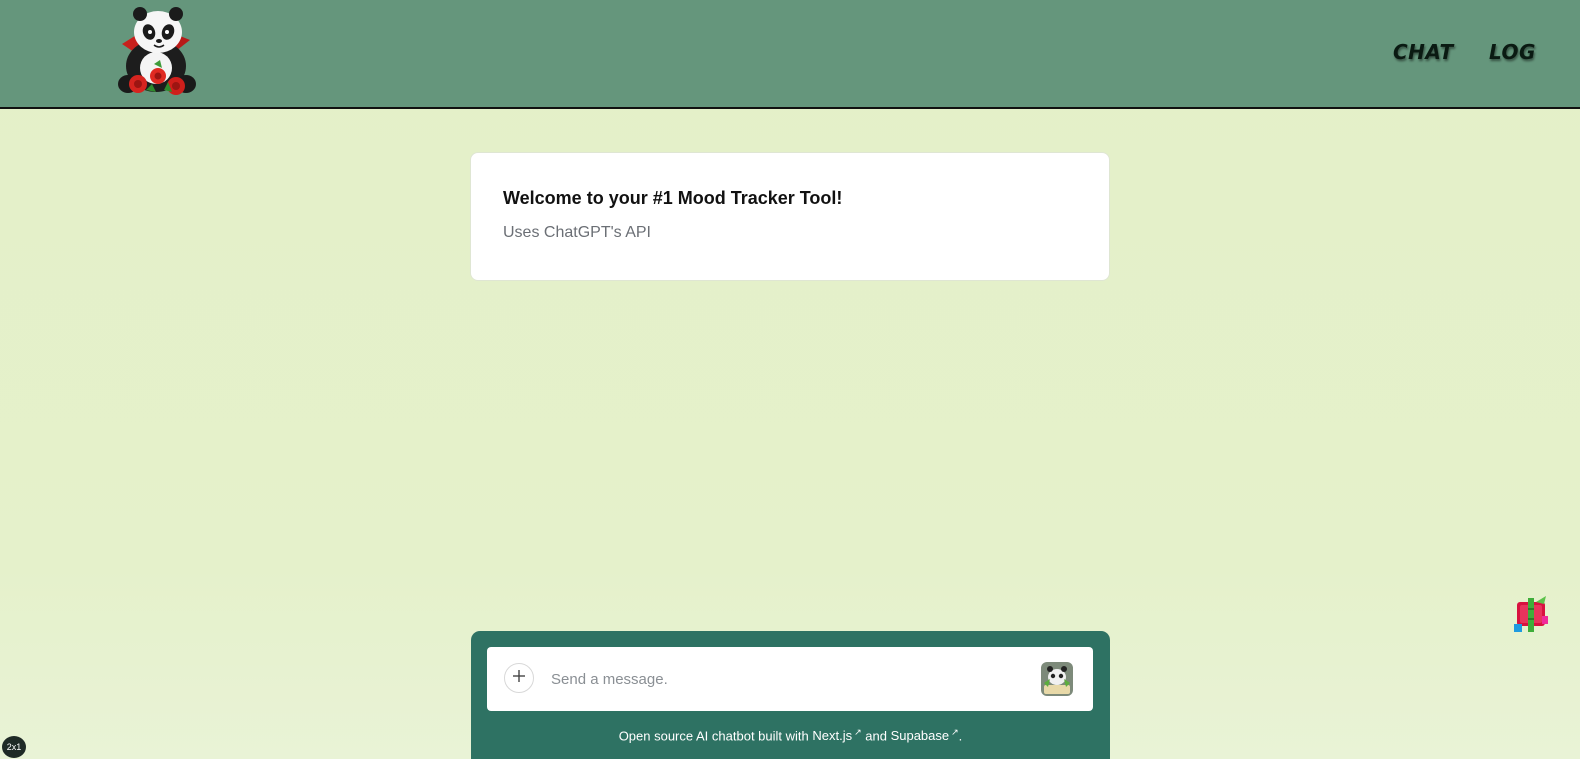  What do you see at coordinates (786, 679) in the screenshot?
I see `message-input` at bounding box center [786, 679].